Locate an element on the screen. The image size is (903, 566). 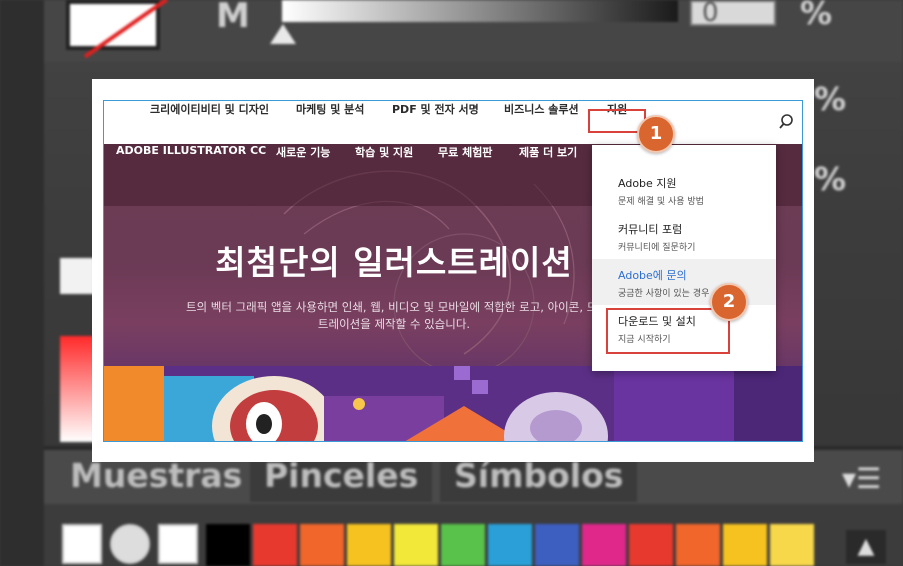
highlight-download-install is located at coordinates (668, 331).